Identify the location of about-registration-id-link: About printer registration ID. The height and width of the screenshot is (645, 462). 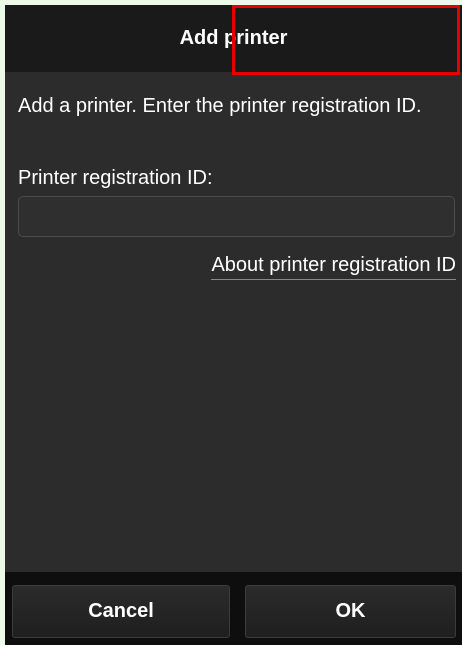
(333, 266).